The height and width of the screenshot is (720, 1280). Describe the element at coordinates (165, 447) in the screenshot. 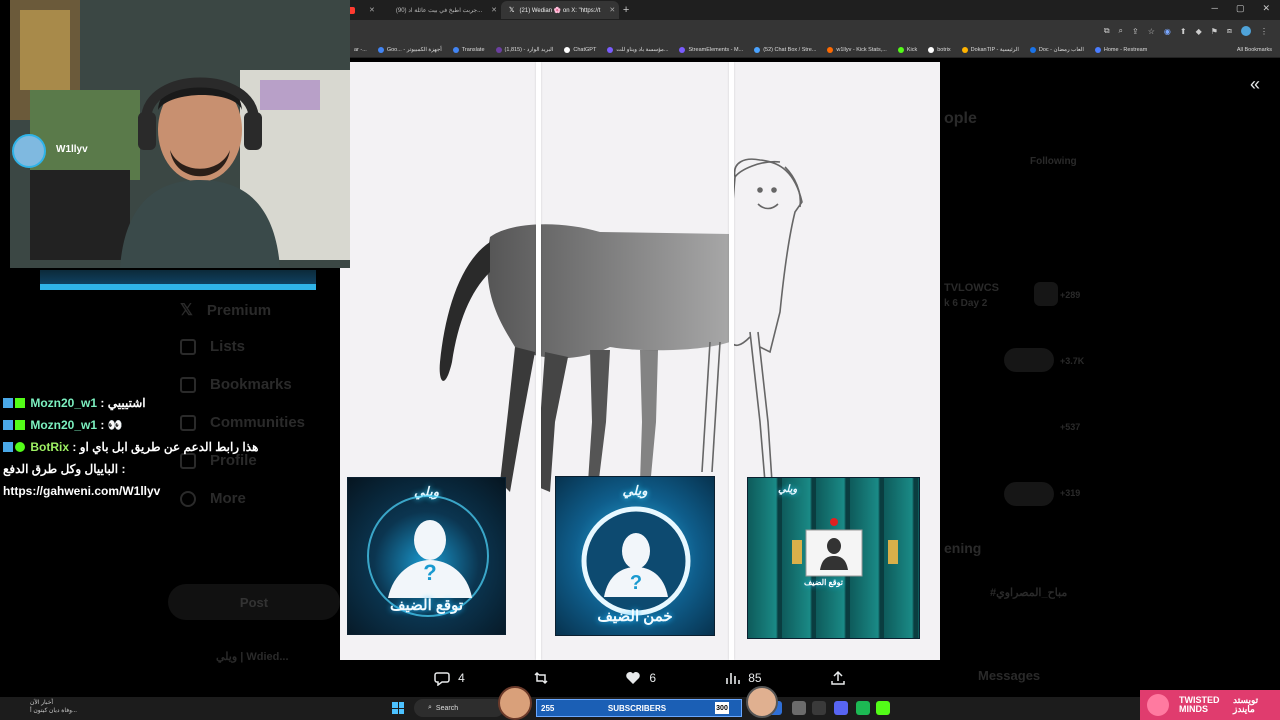

I see `chat-text: : هذا رابط الدعم عن طريق ابل باي او` at that location.